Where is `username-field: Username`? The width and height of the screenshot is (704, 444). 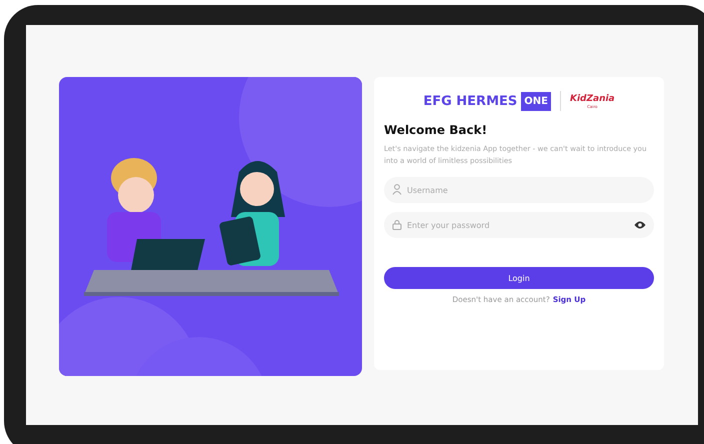 username-field: Username is located at coordinates (519, 190).